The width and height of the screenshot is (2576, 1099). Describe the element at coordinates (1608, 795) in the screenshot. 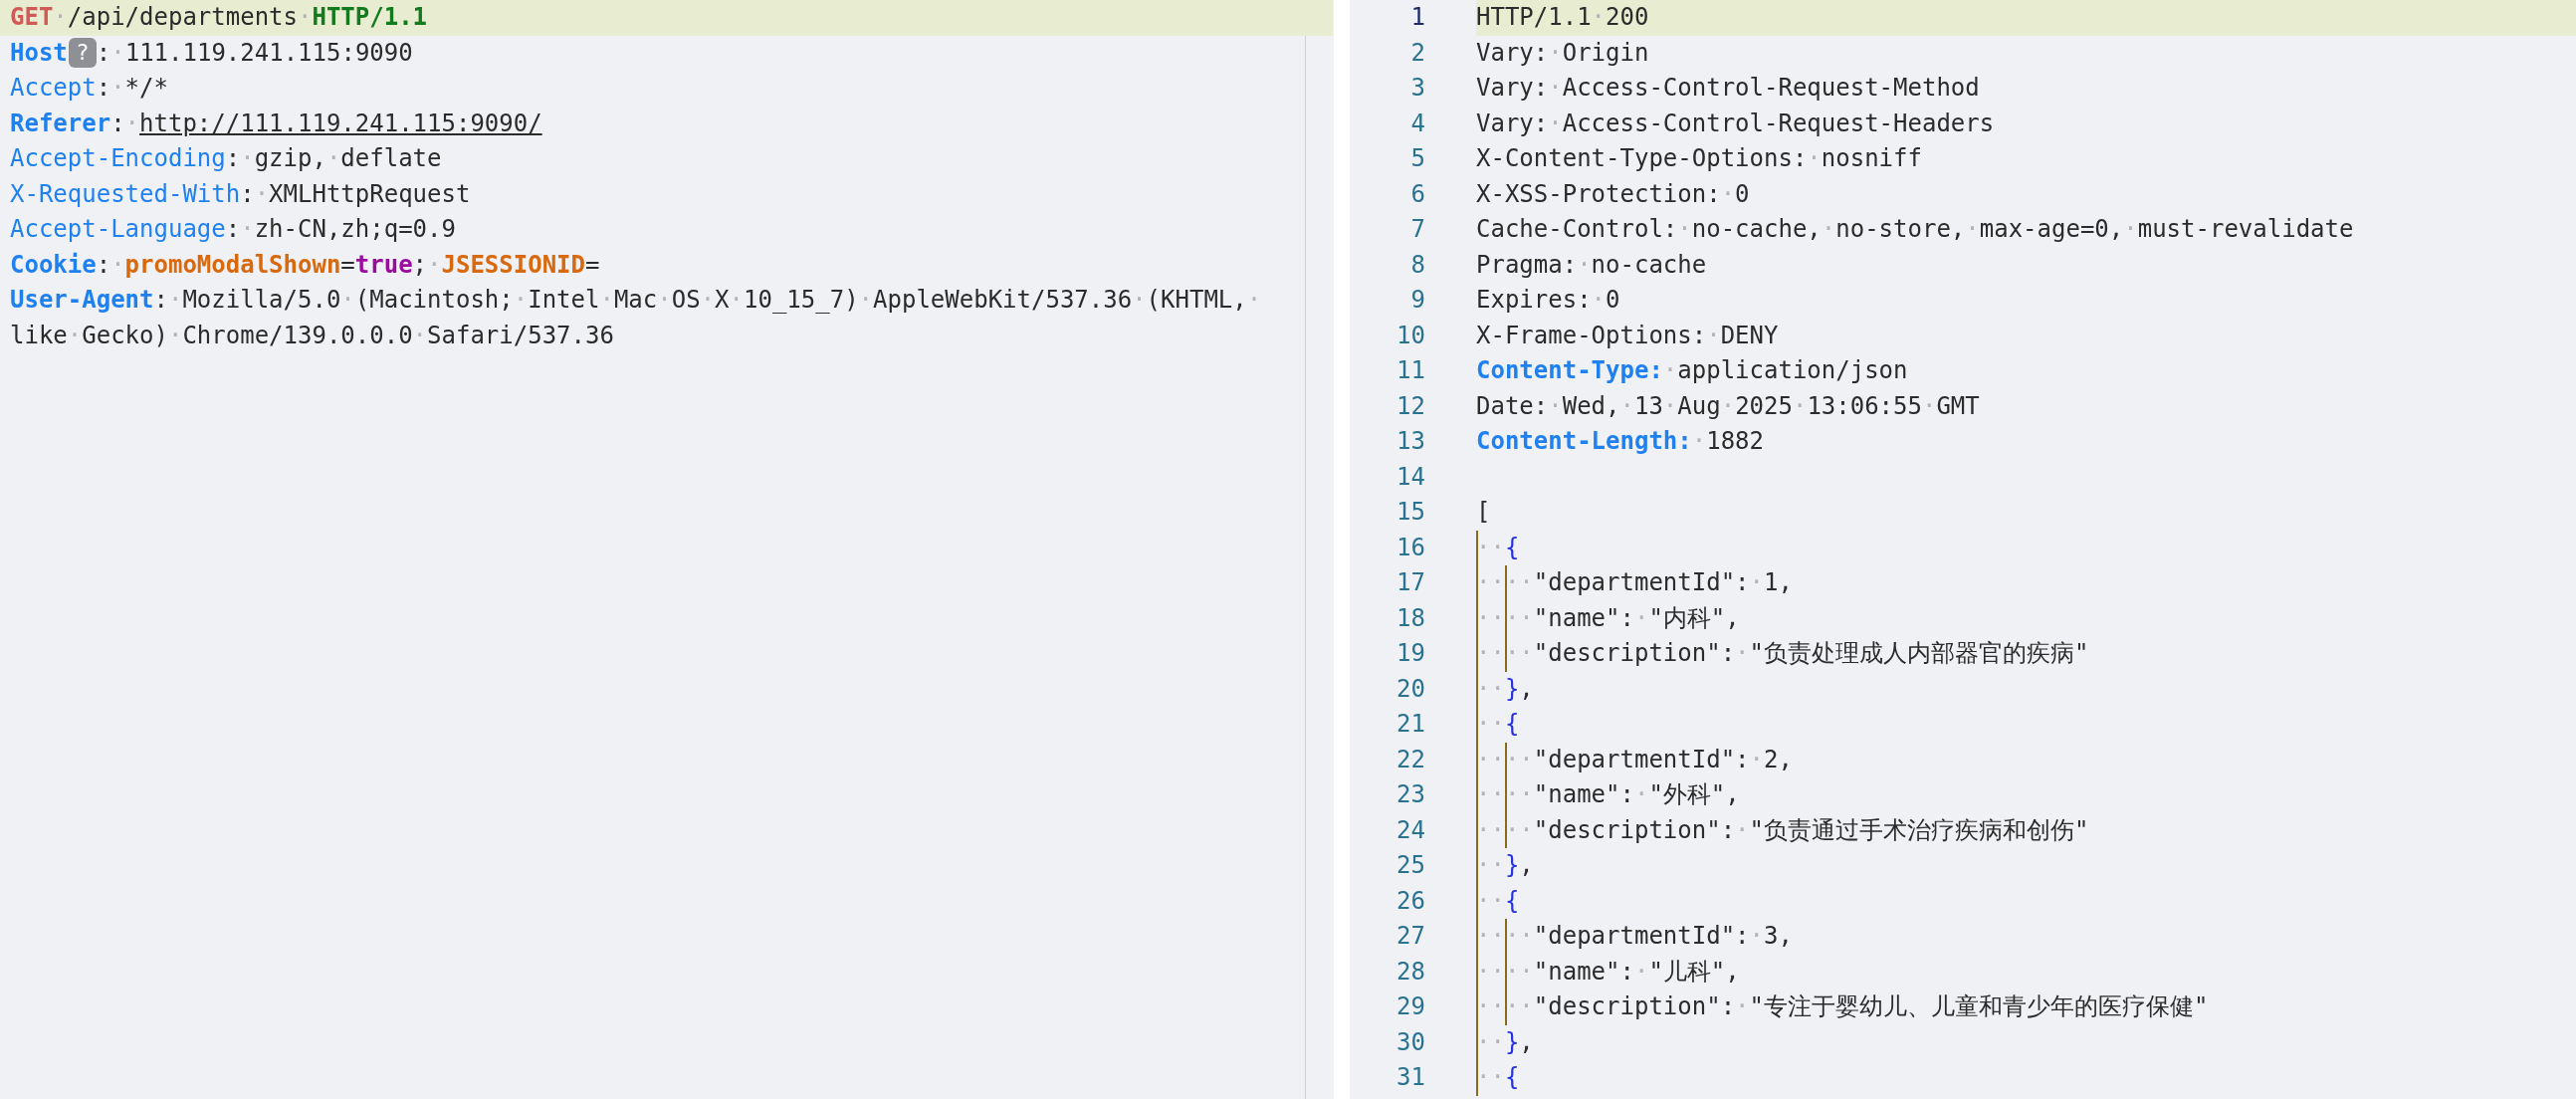

I see `code-line: ····"name":·"外科",` at that location.